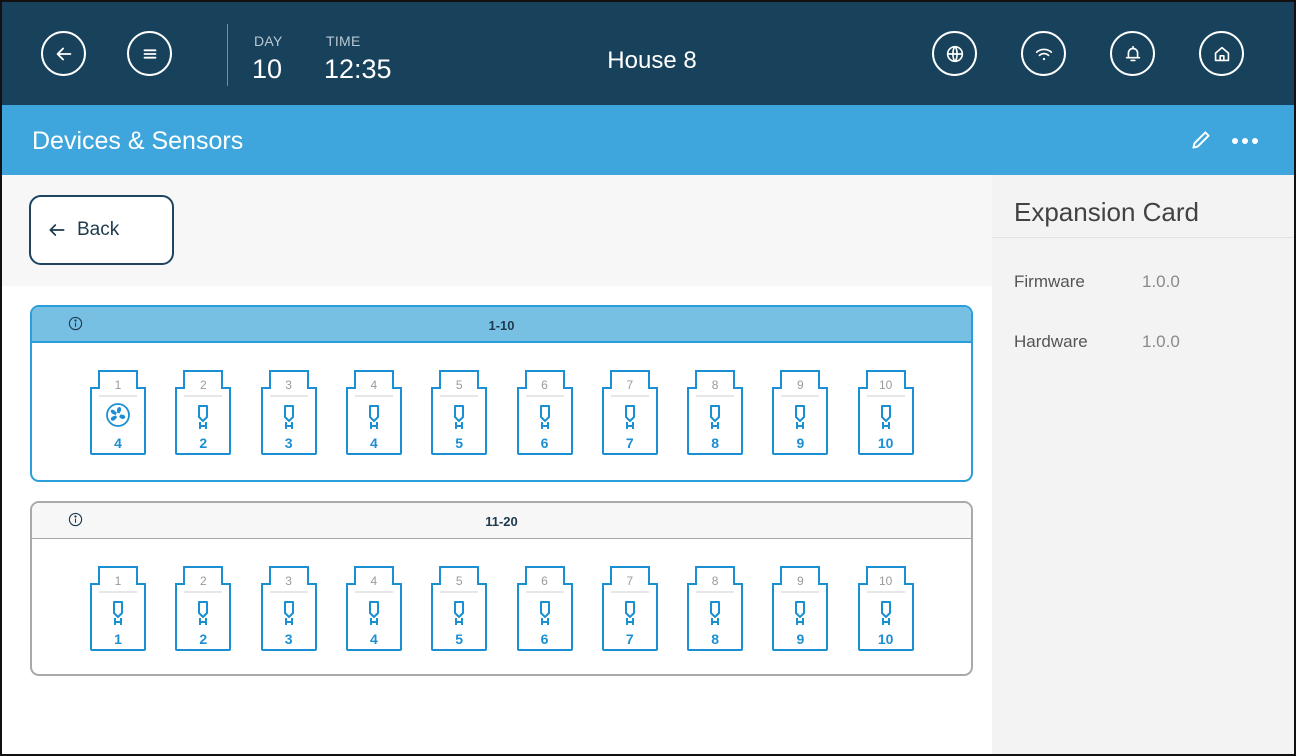  I want to click on menu-icon, so click(149, 53).